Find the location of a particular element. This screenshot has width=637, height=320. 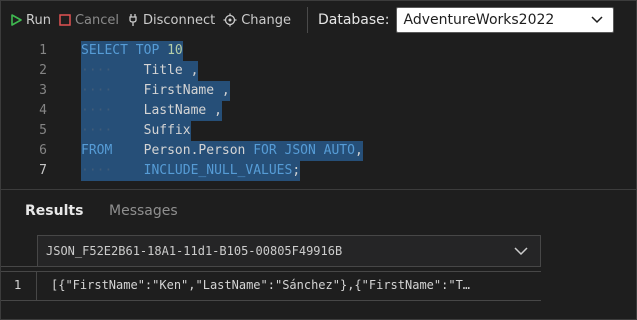

code-line: 5 ···· Suffix is located at coordinates (318, 131).